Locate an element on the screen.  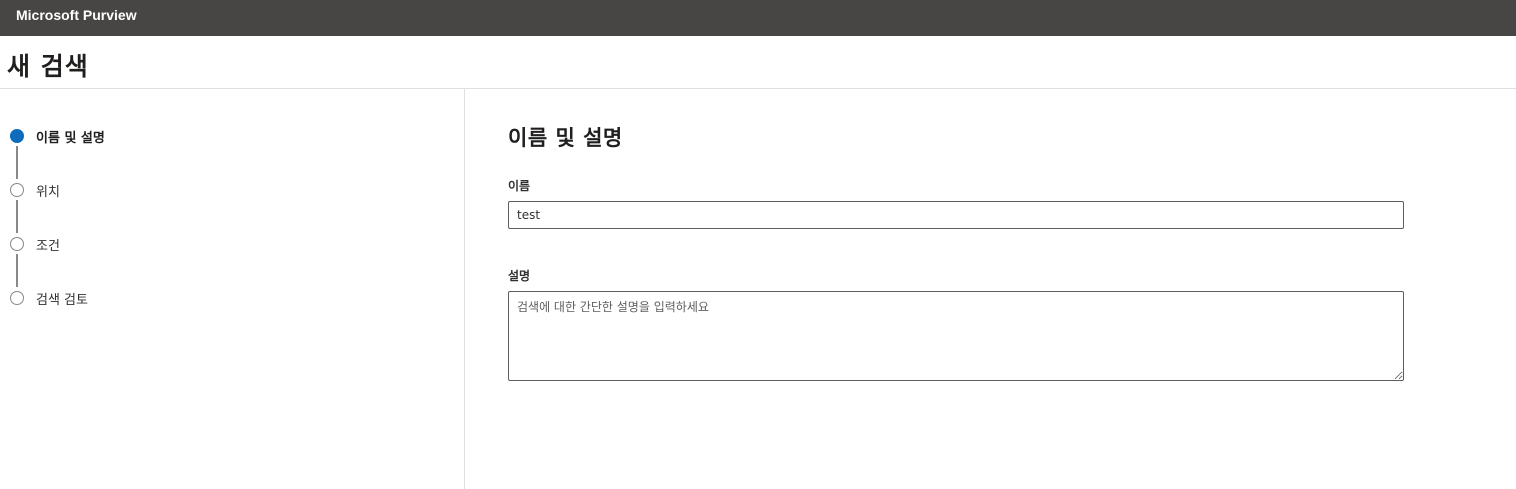
page-title: 새 검색 is located at coordinates (48, 66).